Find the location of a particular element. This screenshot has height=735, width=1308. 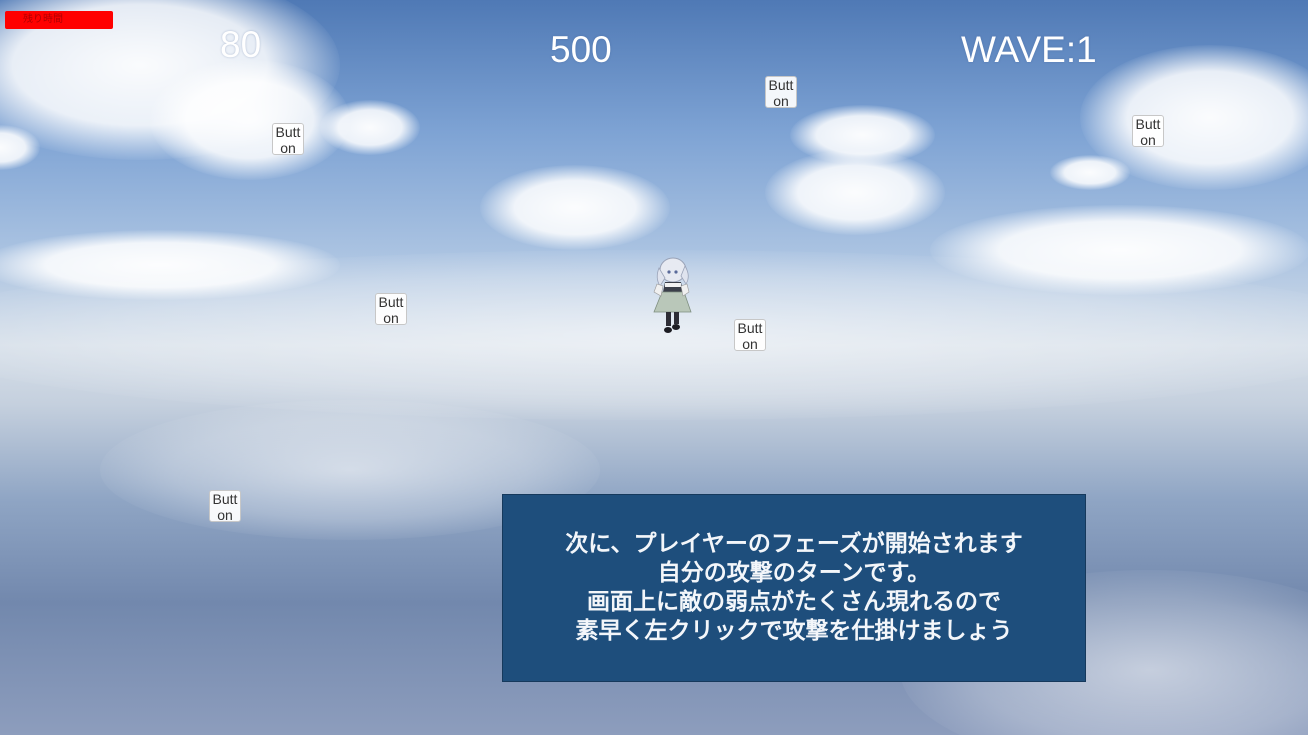

tutorial-line: 次に、プレイヤーのフェーズが開始されます is located at coordinates (794, 544).